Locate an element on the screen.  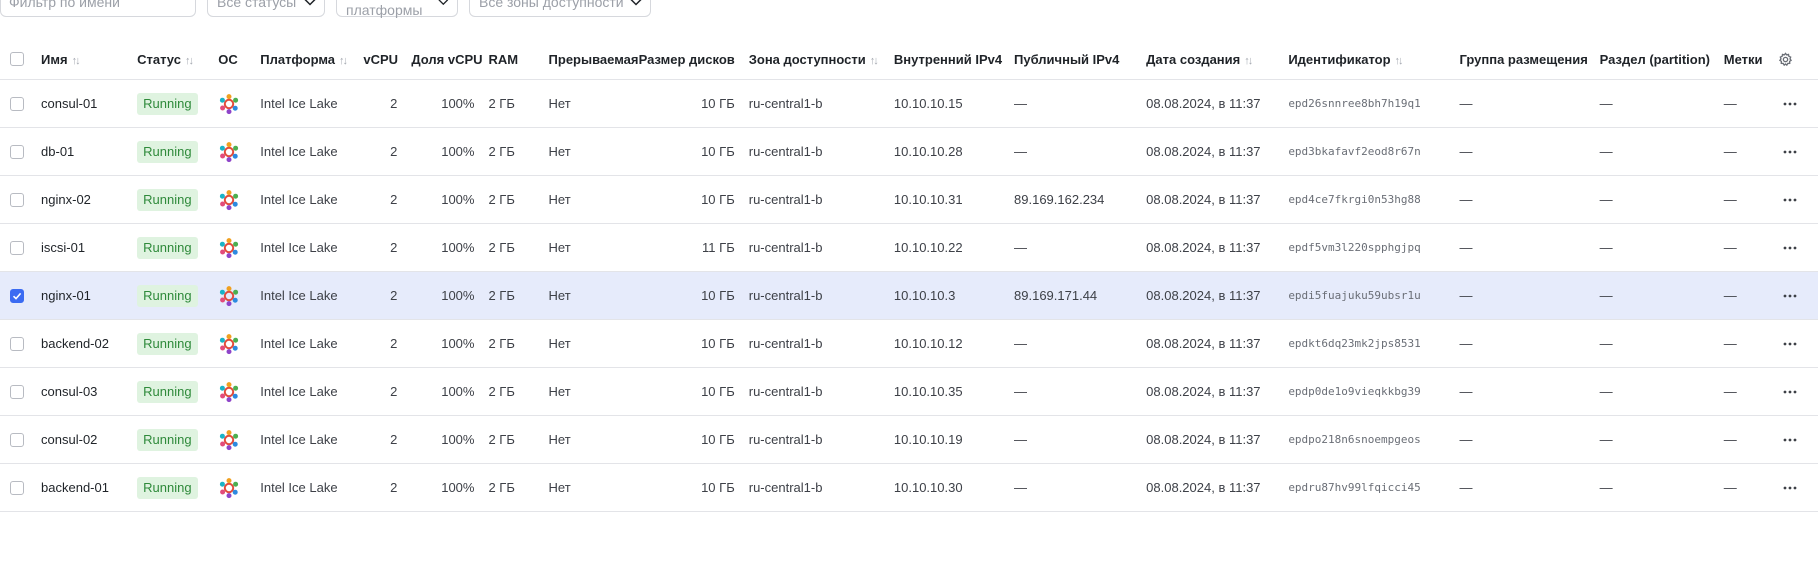
column-header-id: Идентификатор ↑↓ is located at coordinates (1374, 59).